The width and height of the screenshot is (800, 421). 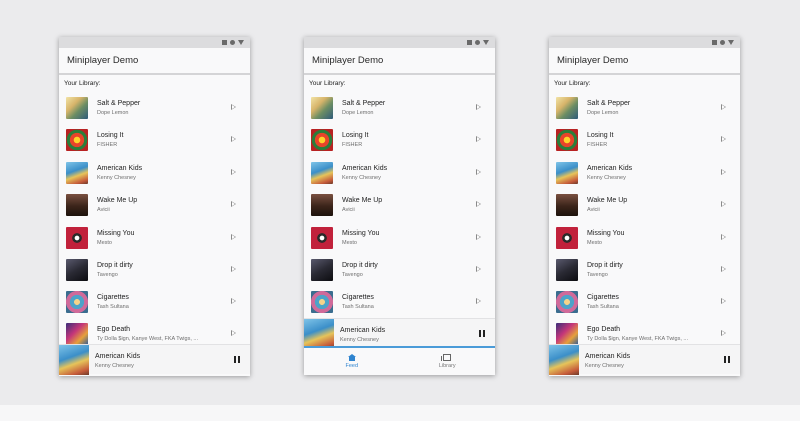 I want to click on nav-item-feed: Feed, so click(x=352, y=361).